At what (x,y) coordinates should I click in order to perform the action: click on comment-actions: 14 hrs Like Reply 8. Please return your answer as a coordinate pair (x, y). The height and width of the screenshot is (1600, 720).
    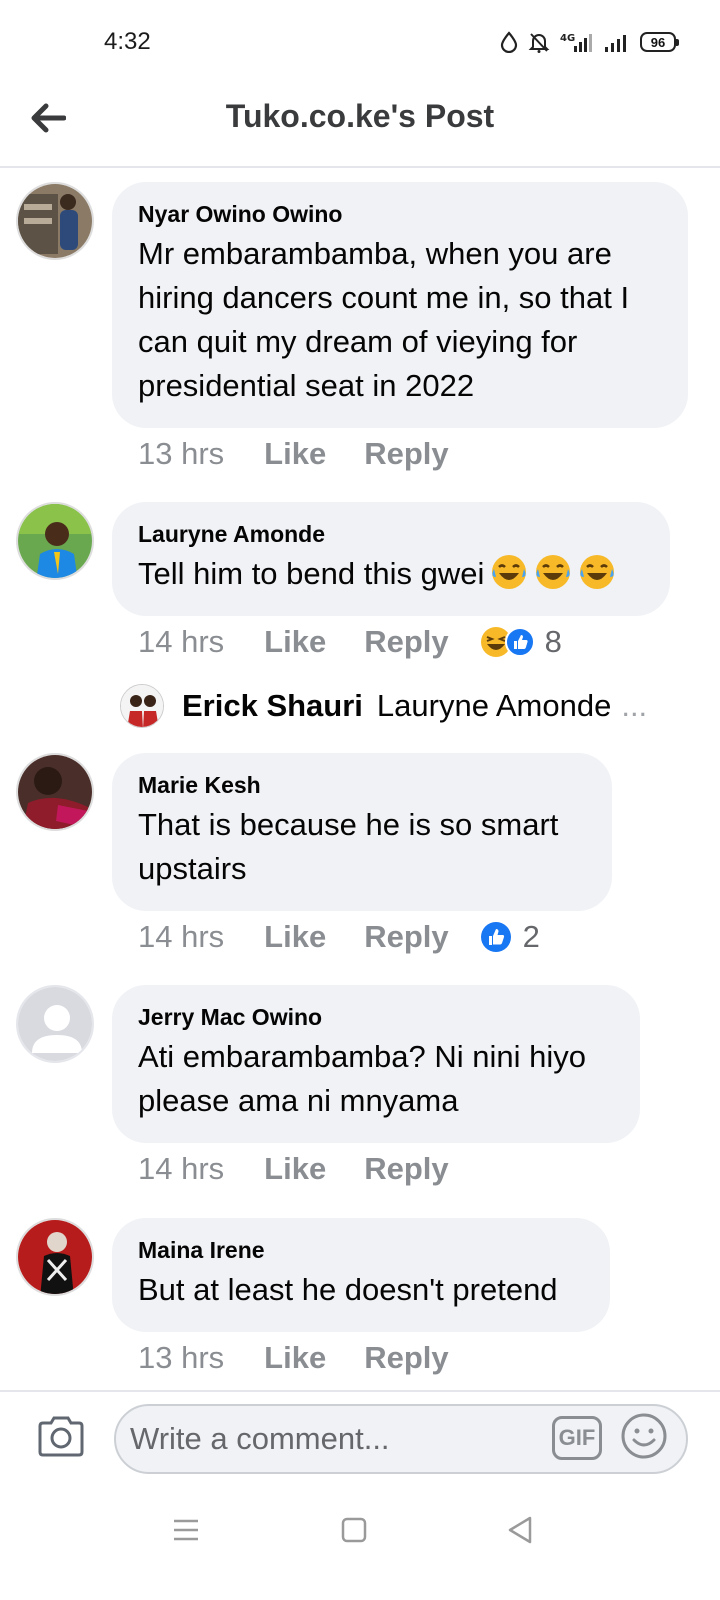
    Looking at the image, I should click on (350, 642).